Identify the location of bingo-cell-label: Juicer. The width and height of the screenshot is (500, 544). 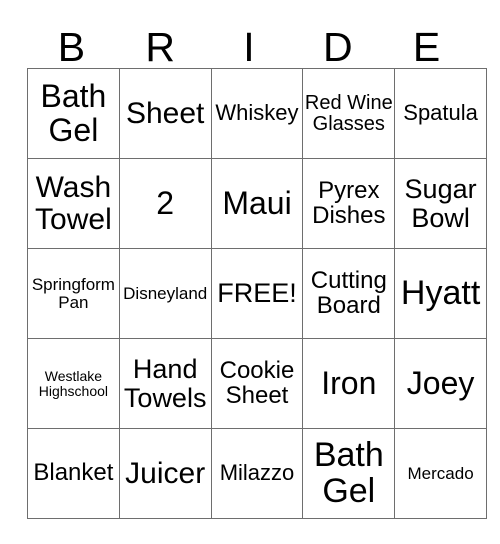
(165, 473).